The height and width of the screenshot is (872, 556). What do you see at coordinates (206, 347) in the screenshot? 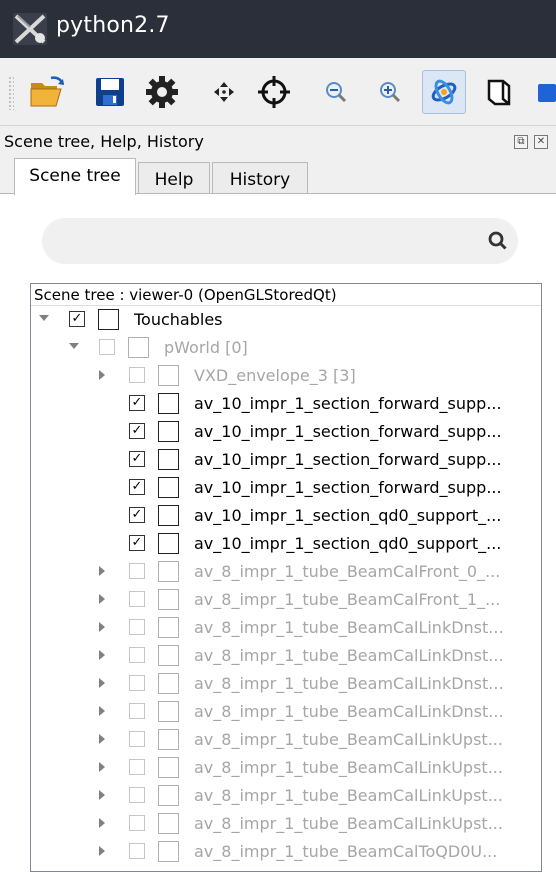
I see `tree-item-label: pWorld [0]` at bounding box center [206, 347].